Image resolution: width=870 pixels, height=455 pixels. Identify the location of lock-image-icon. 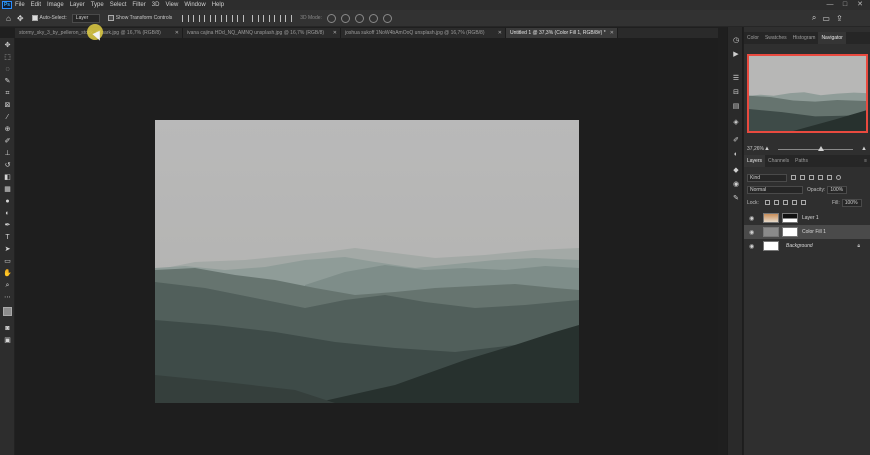
(776, 202).